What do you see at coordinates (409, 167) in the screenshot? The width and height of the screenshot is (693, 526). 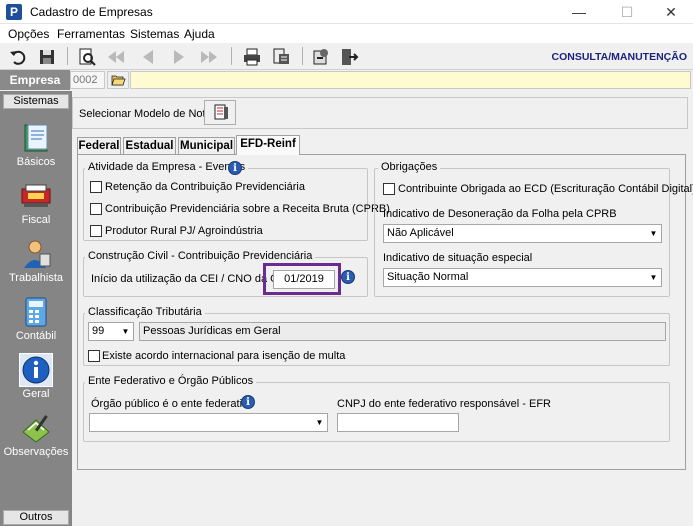 I see `obrigacoes-title: Obrigações` at bounding box center [409, 167].